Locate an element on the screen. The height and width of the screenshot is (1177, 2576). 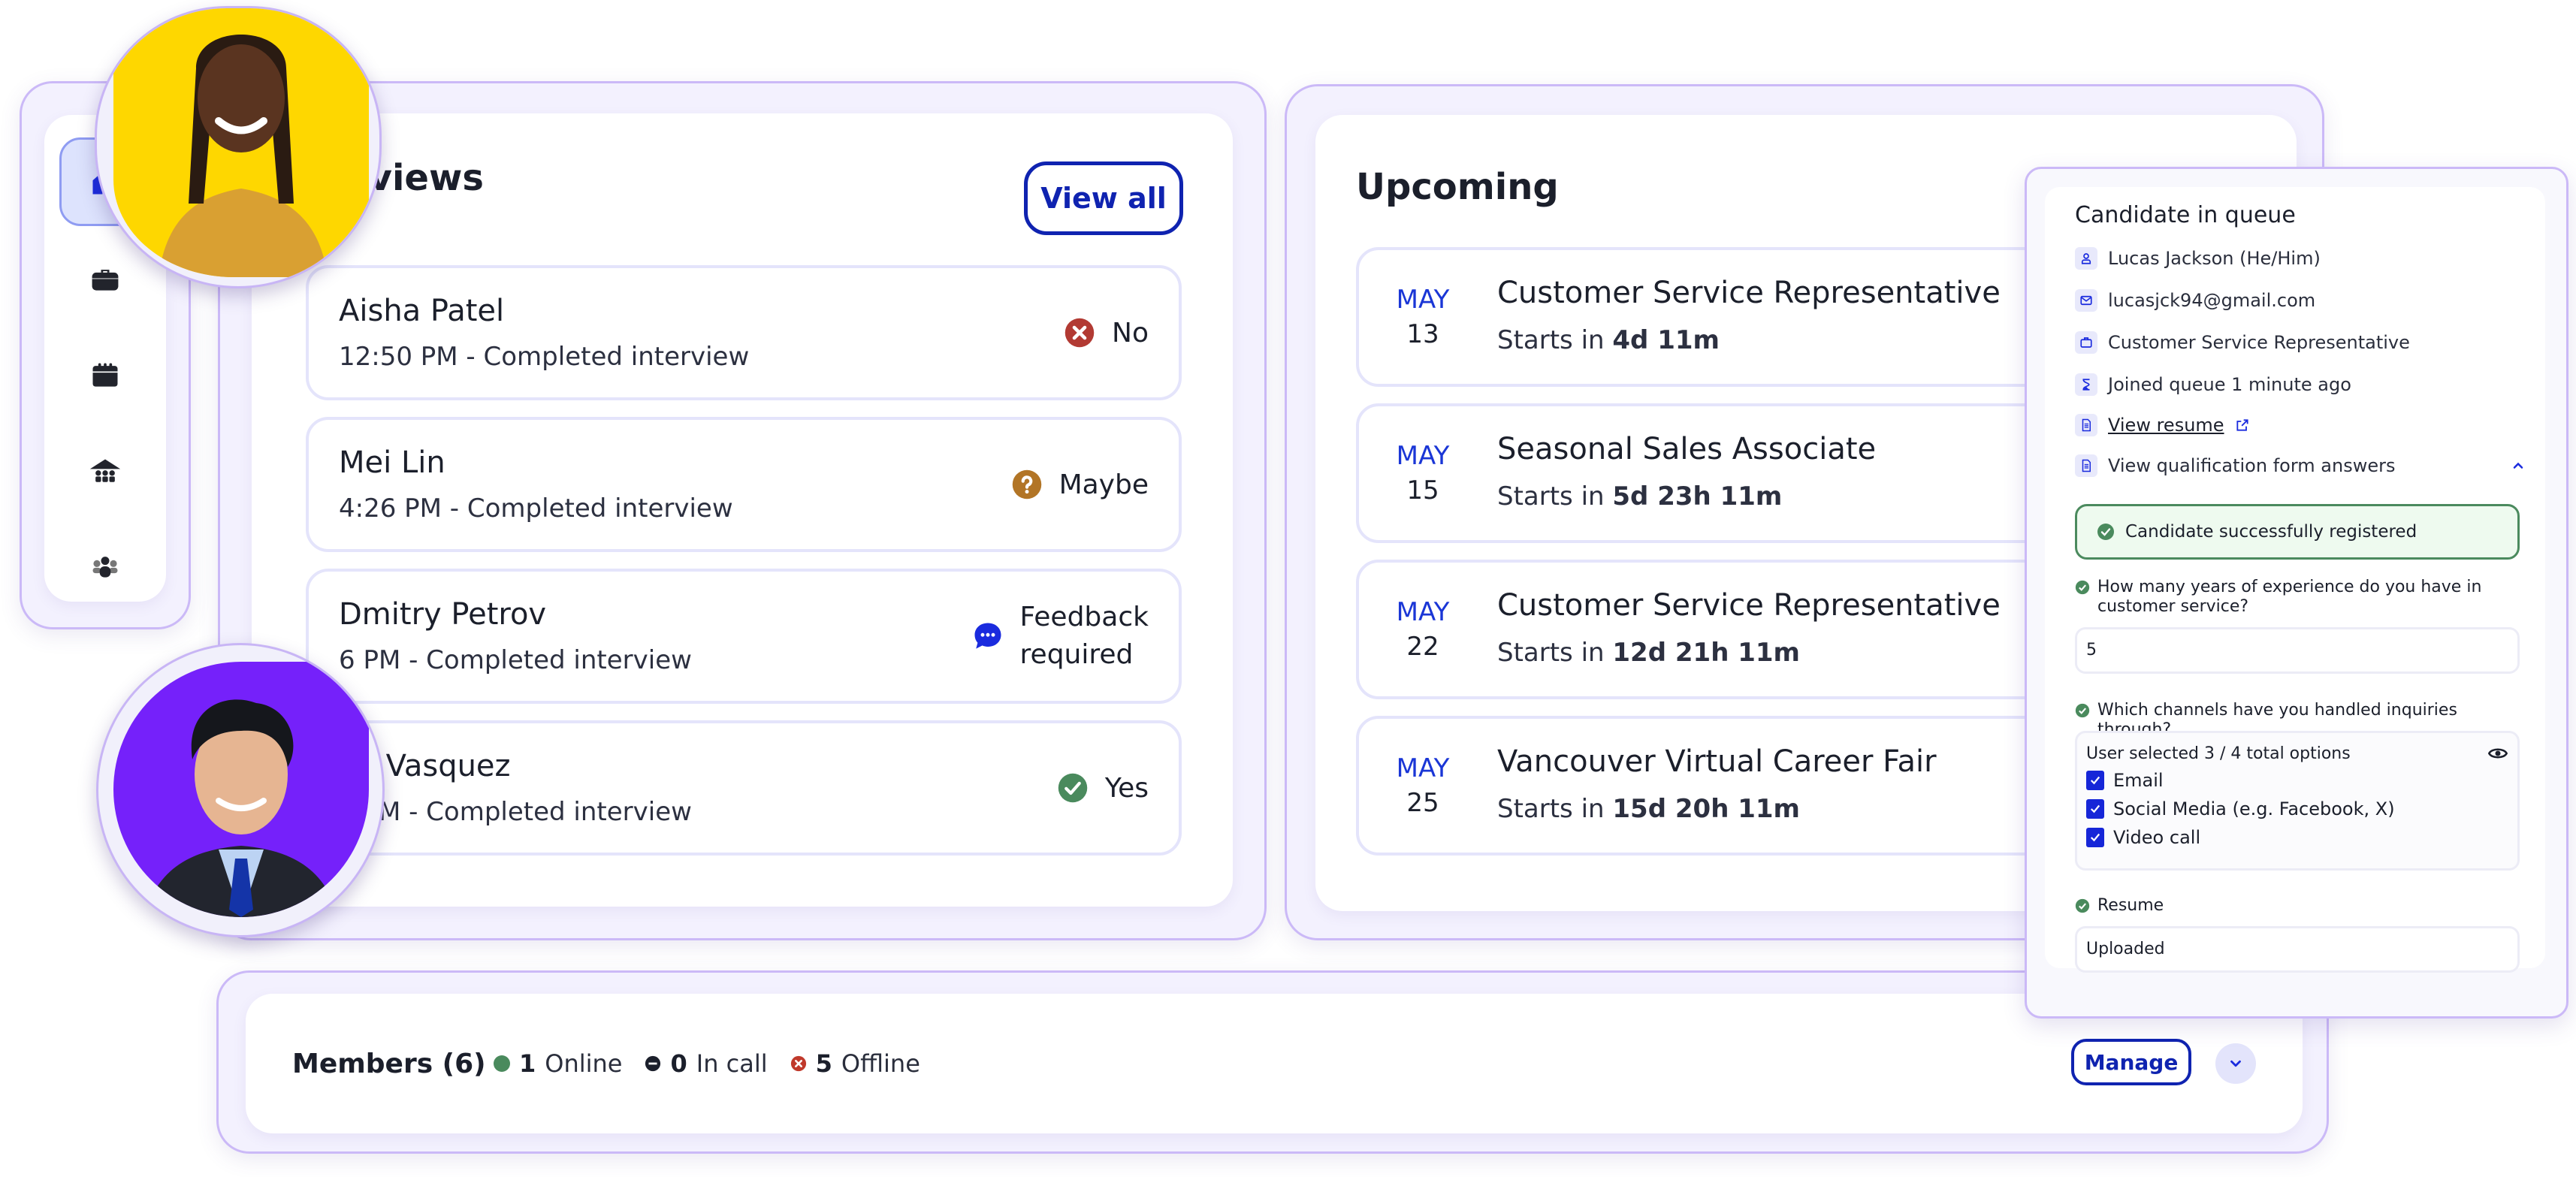
expand-button is located at coordinates (2235, 1063).